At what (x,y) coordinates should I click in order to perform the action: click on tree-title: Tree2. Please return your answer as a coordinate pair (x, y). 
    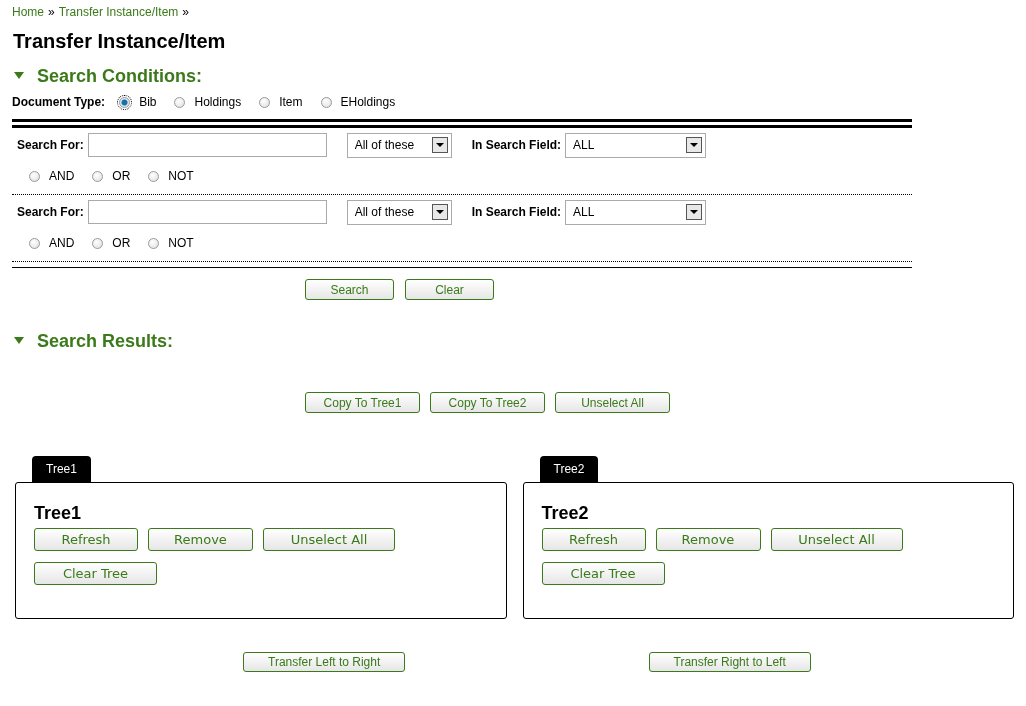
    Looking at the image, I should click on (565, 513).